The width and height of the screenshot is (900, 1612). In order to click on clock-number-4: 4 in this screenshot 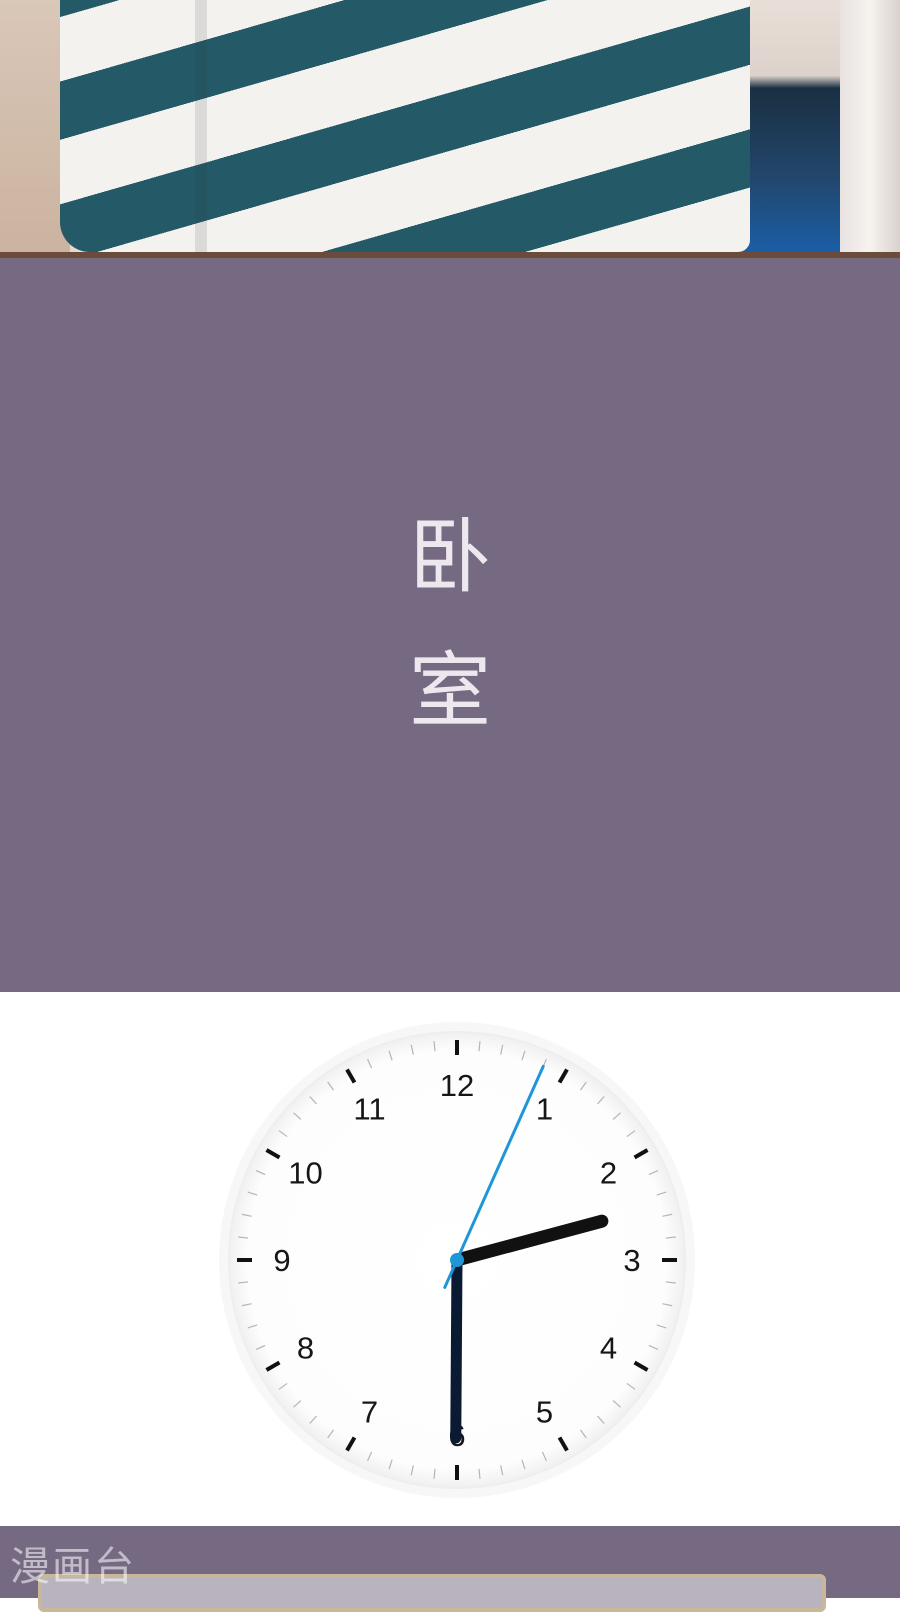, I will do `click(608, 1348)`.